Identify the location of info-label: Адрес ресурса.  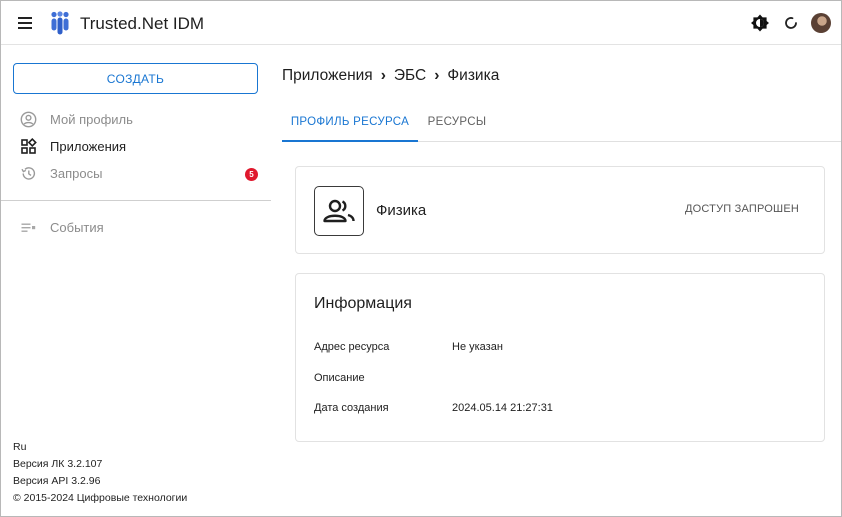
(352, 347).